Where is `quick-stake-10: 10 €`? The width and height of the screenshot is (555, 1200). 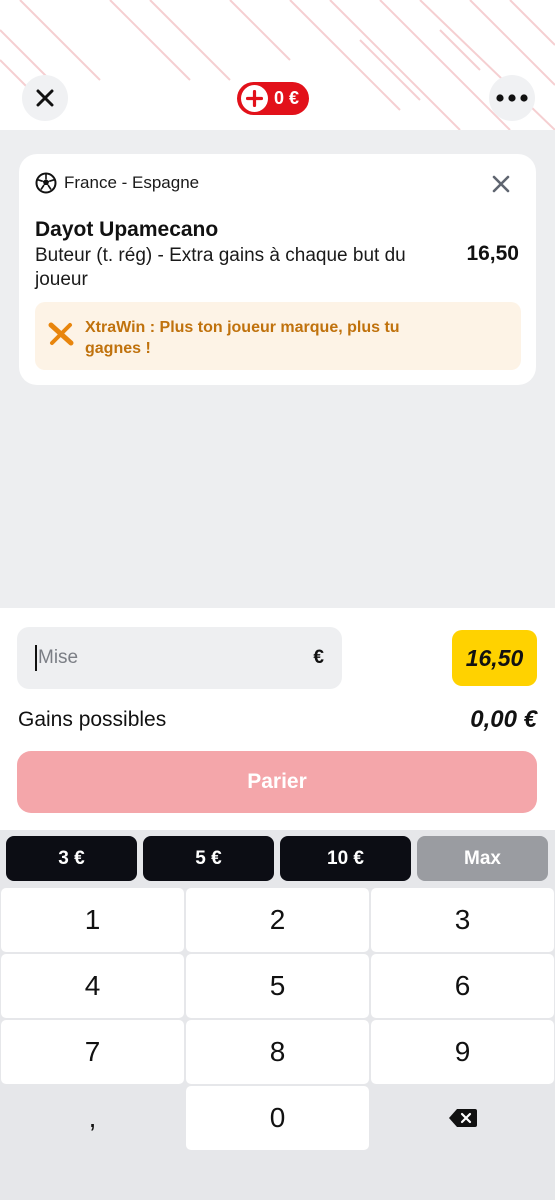 quick-stake-10: 10 € is located at coordinates (345, 858).